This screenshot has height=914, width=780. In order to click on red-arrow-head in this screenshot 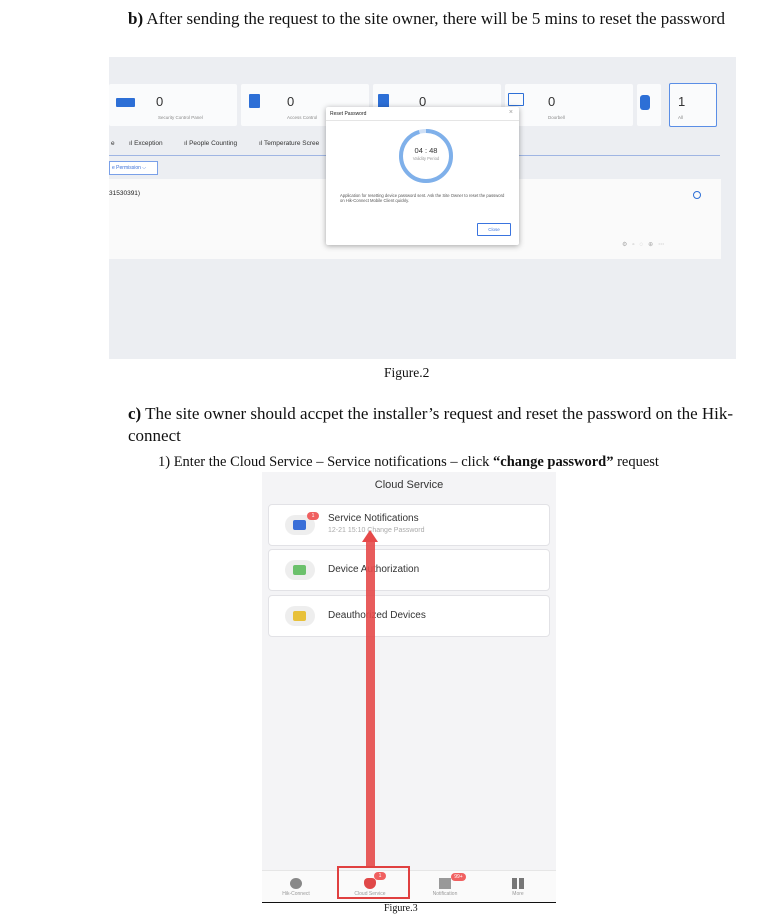, I will do `click(370, 536)`.